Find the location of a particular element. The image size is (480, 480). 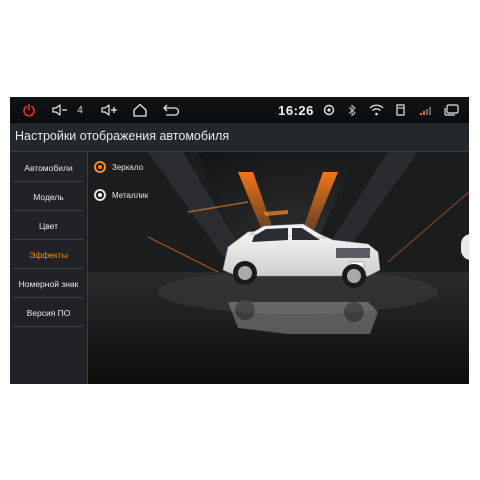

back-icon is located at coordinates (171, 110).